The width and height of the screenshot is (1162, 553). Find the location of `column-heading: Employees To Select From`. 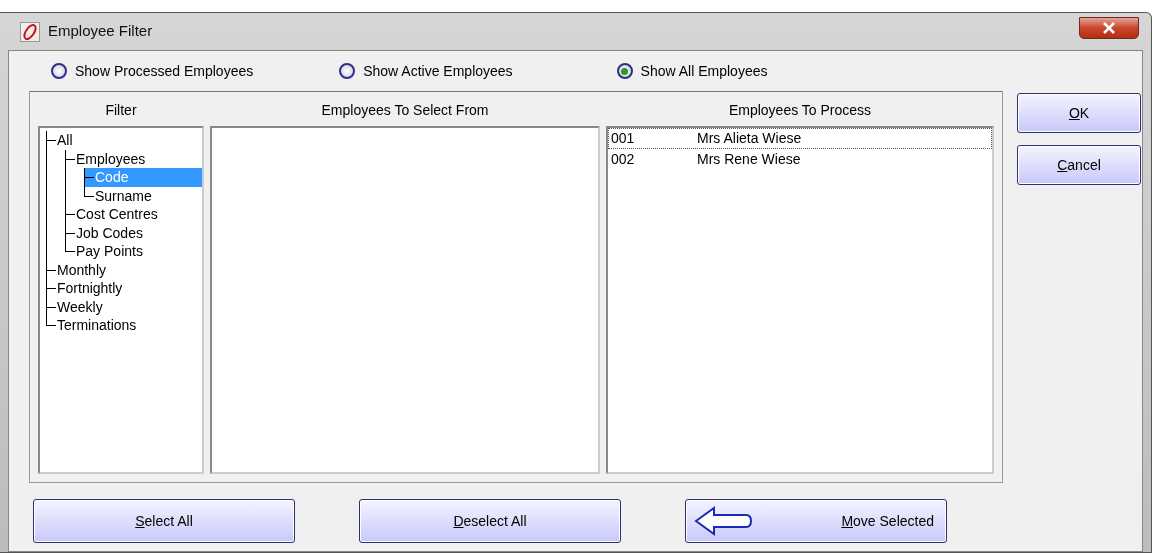

column-heading: Employees To Select From is located at coordinates (405, 110).